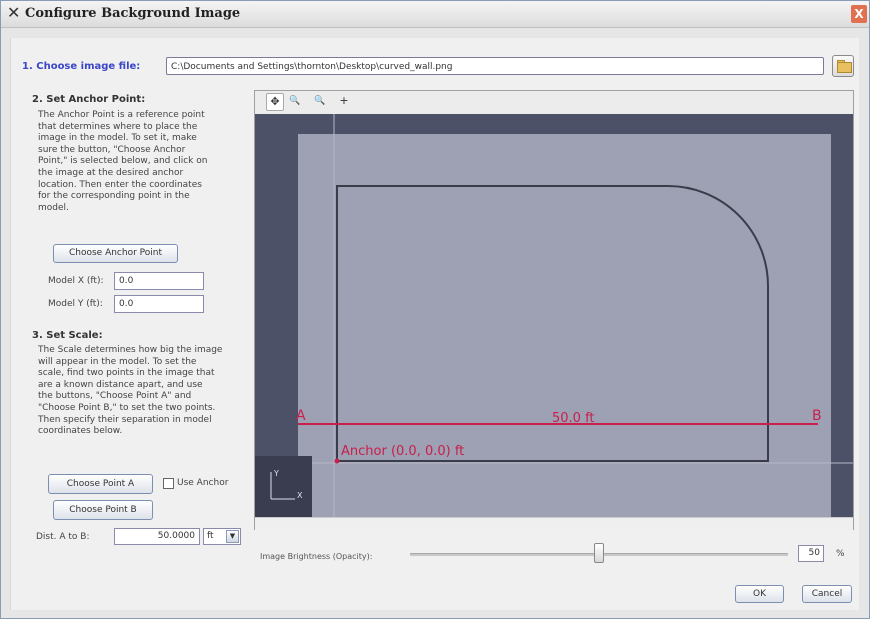 This screenshot has width=870, height=619. Describe the element at coordinates (89, 99) in the screenshot. I see `set-anchor-point-title: 2. Set Anchor Point:` at that location.